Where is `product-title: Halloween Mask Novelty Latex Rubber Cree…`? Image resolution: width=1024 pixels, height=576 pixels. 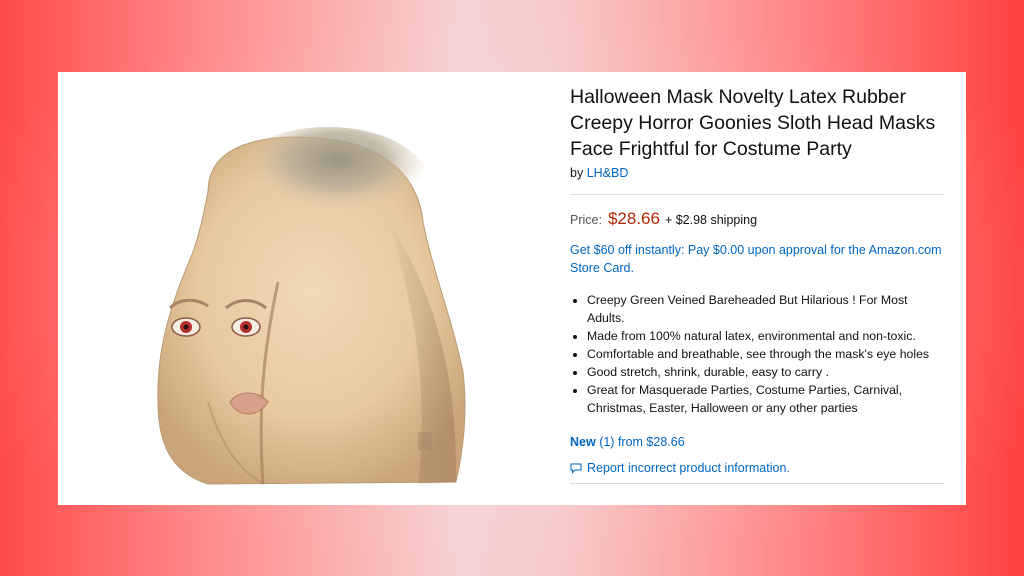 product-title: Halloween Mask Novelty Latex Rubber Cree… is located at coordinates (753, 123).